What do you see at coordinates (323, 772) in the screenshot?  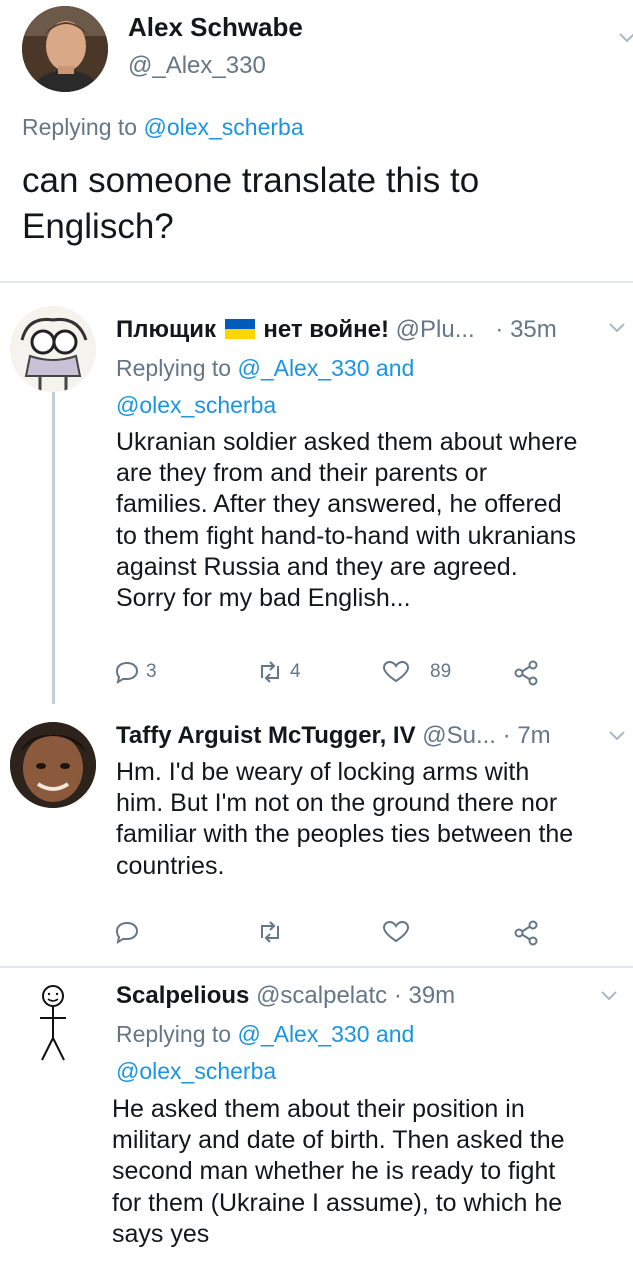 I see `tweet-text-line: Hm. I'd be weary of locking arms with` at bounding box center [323, 772].